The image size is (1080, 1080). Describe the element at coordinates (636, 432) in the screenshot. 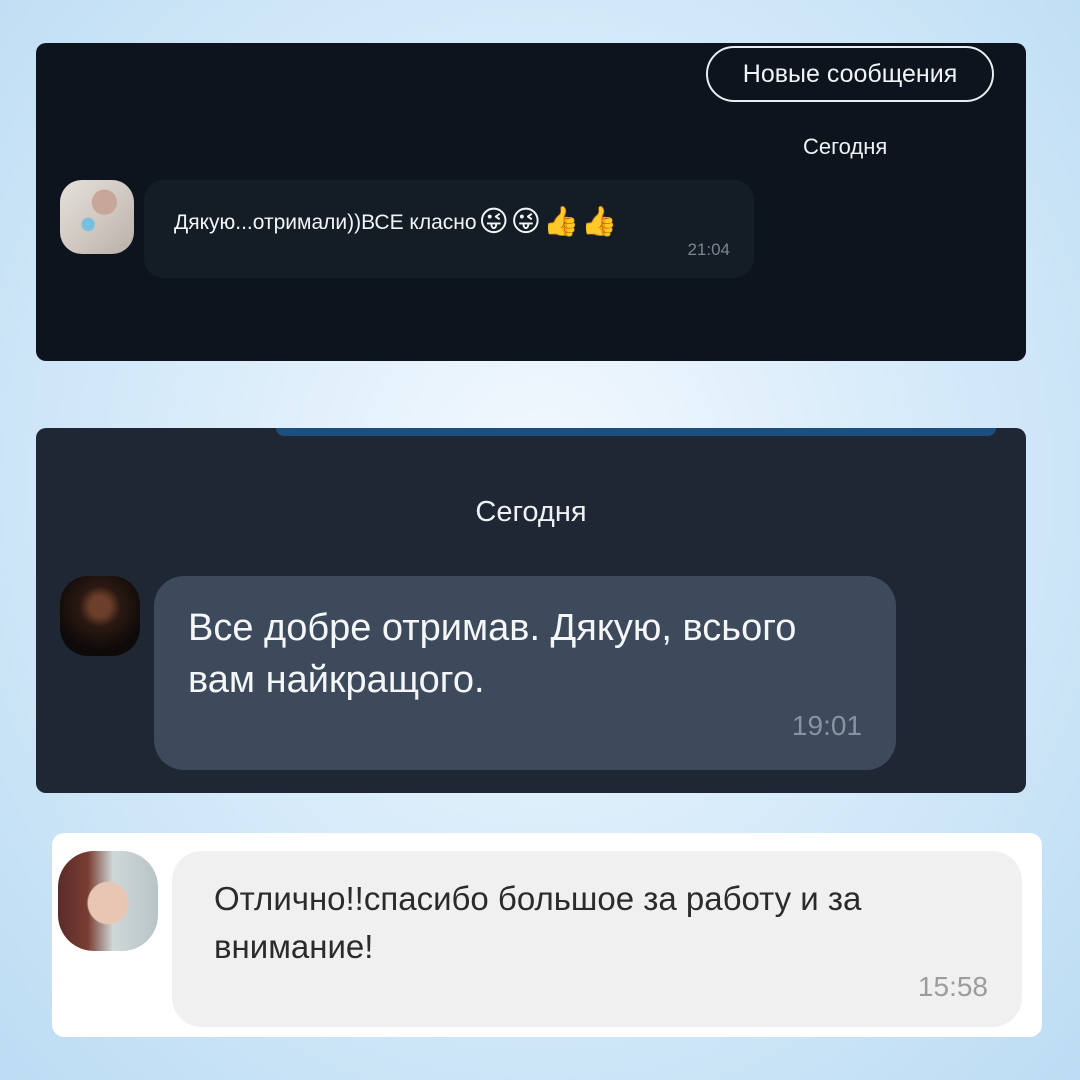

I see `top-scroll-bar` at that location.